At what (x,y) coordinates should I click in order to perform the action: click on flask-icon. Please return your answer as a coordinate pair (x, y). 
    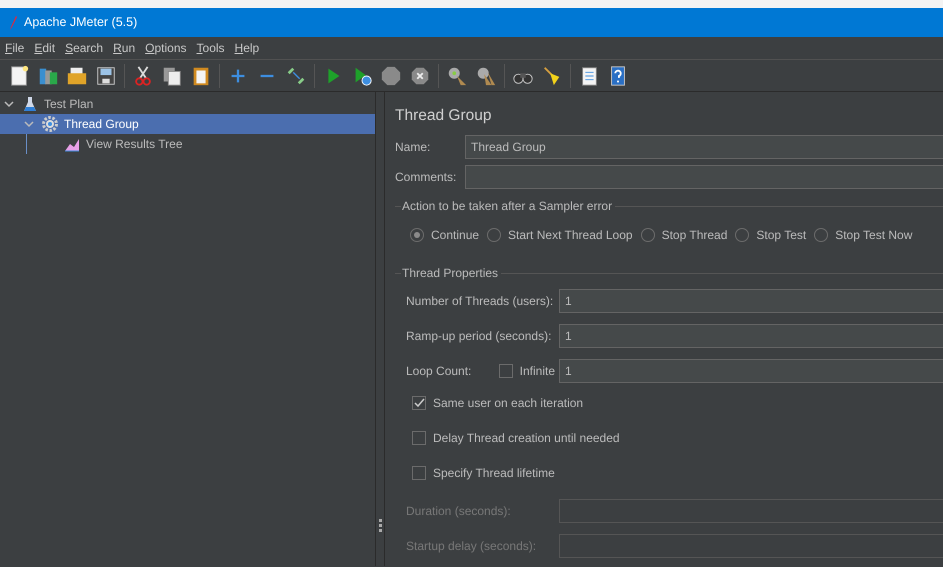
    Looking at the image, I should click on (30, 104).